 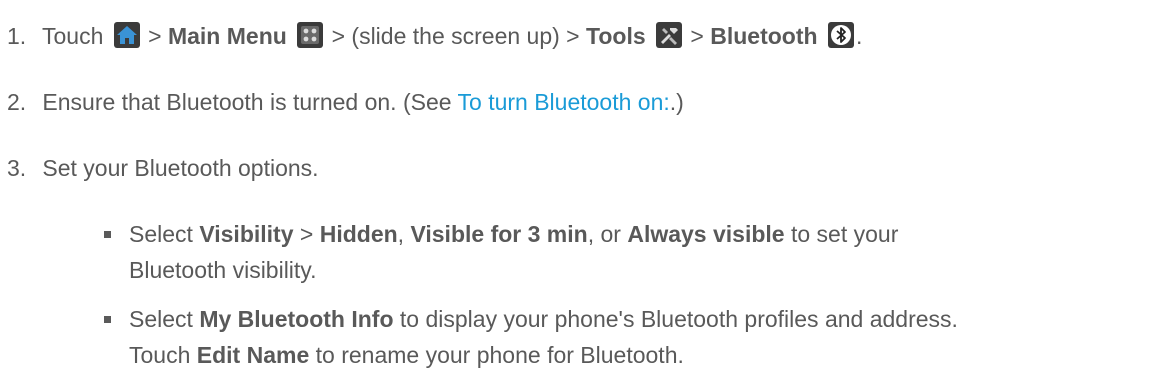 What do you see at coordinates (764, 36) in the screenshot?
I see `bluetooth-label: Bluetooth` at bounding box center [764, 36].